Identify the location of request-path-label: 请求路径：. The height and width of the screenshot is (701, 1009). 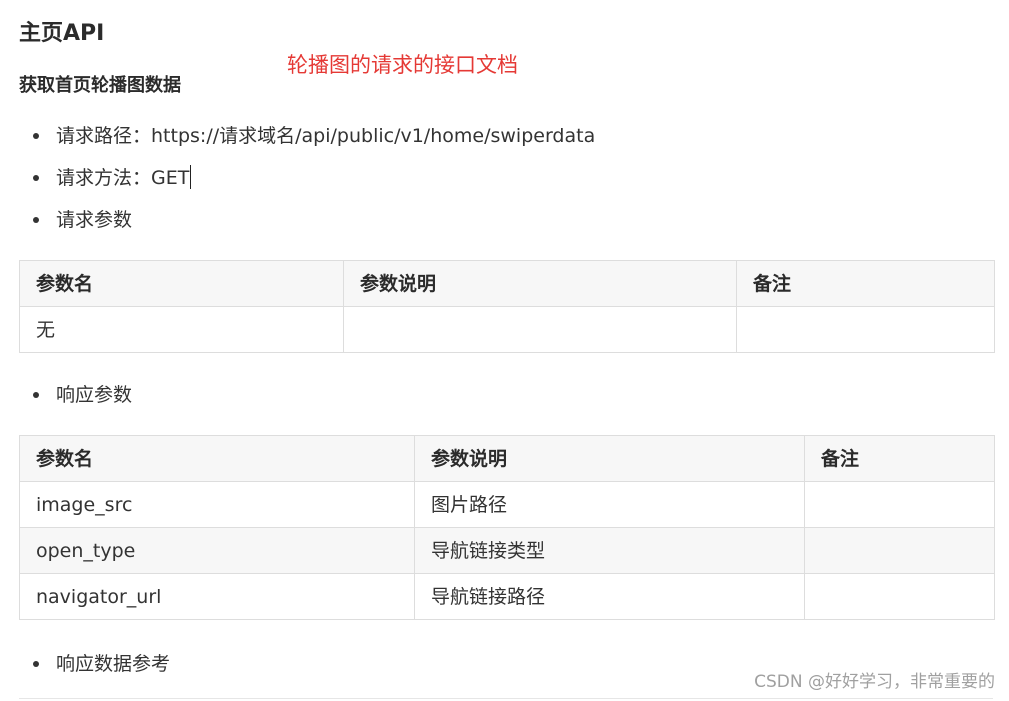
(104, 136).